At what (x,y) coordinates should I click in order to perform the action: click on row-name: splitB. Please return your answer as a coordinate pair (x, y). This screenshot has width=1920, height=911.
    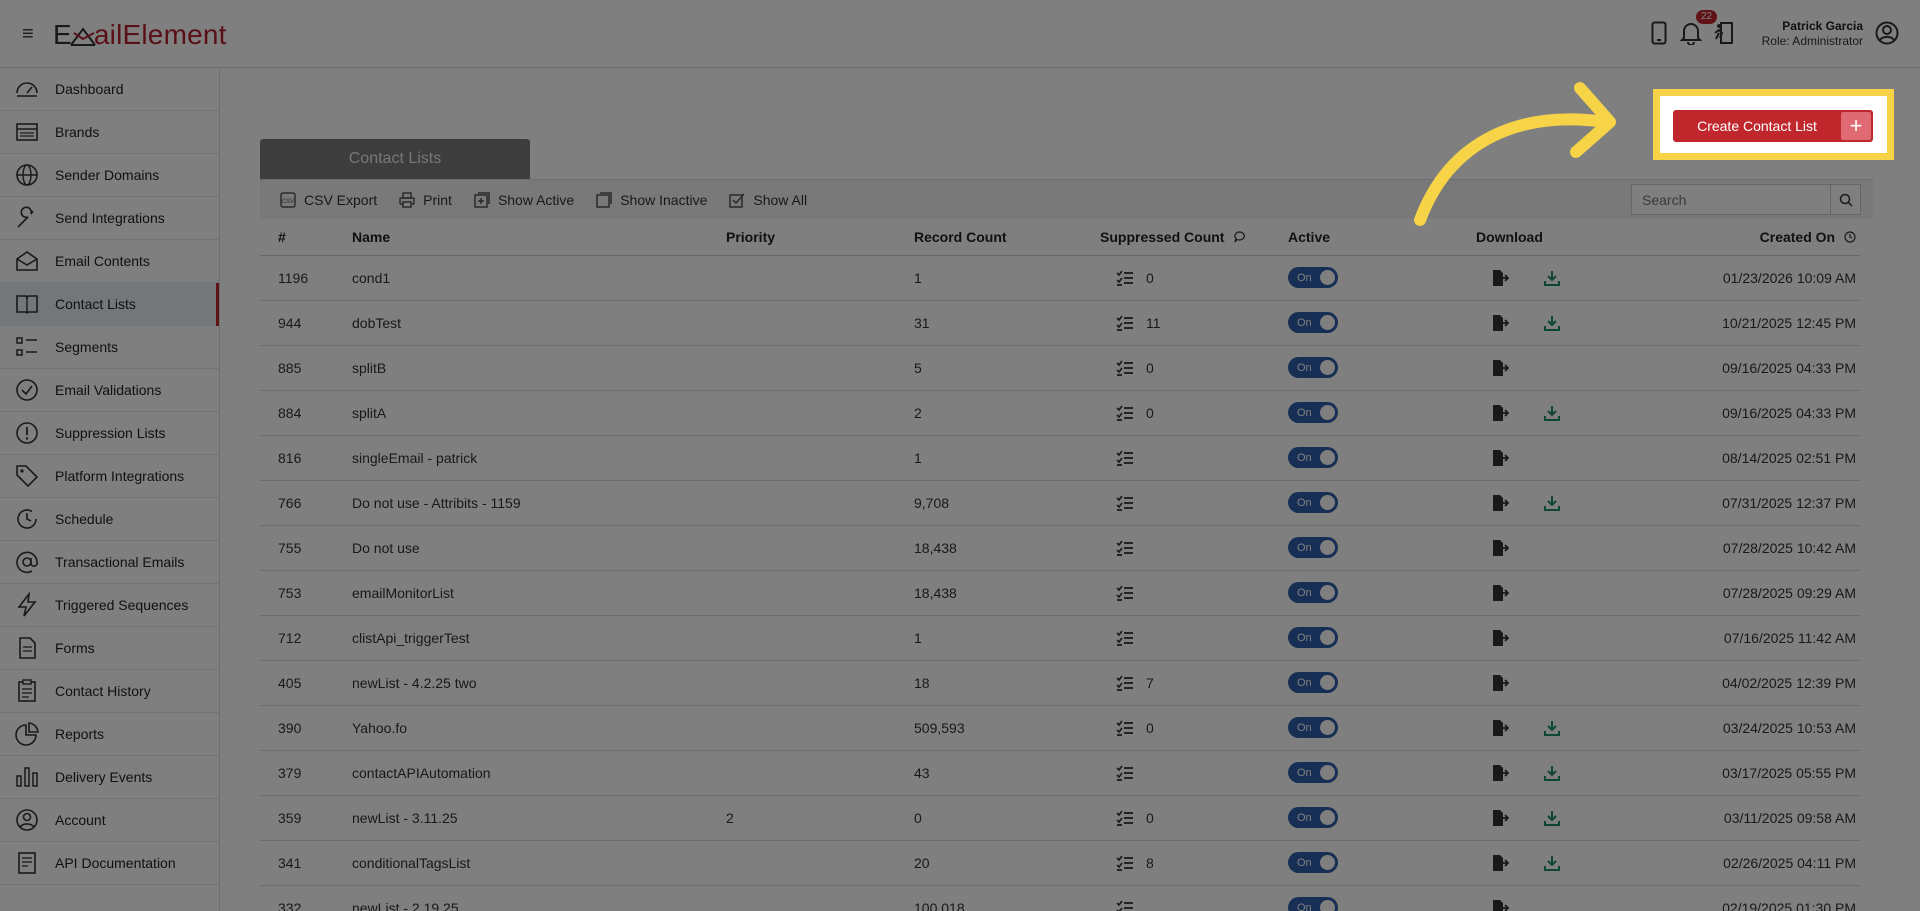
    Looking at the image, I should click on (539, 368).